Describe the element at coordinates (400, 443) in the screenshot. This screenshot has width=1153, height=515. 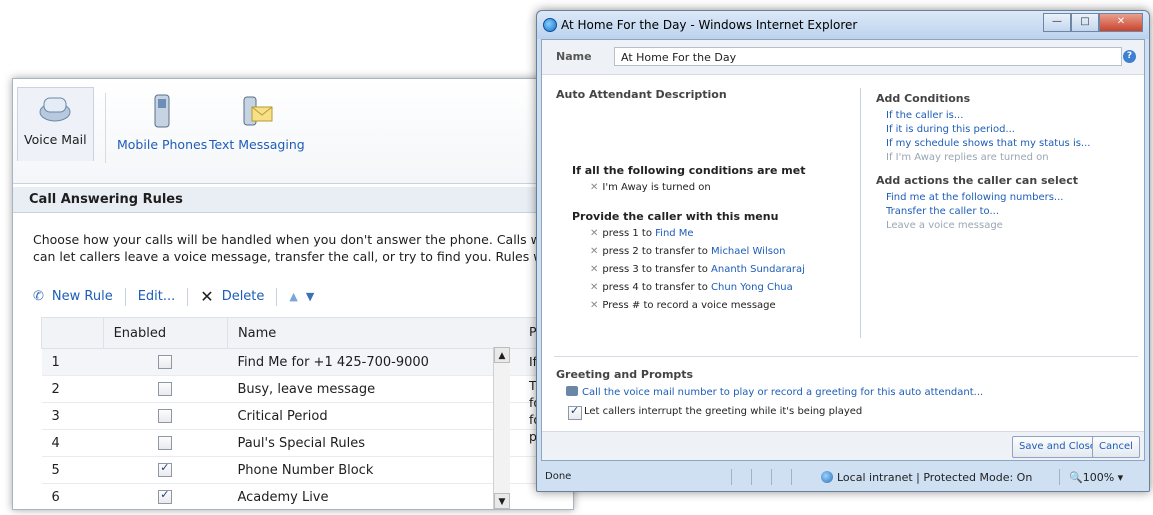
I see `rule-name: Paul's Special Rules` at that location.